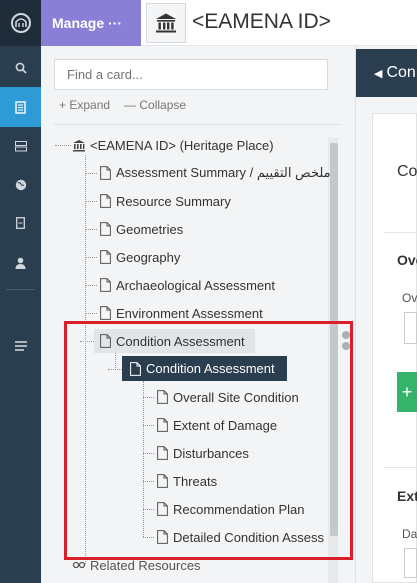  I want to click on tree-item-resource-summary: Resource Summary, so click(164, 201).